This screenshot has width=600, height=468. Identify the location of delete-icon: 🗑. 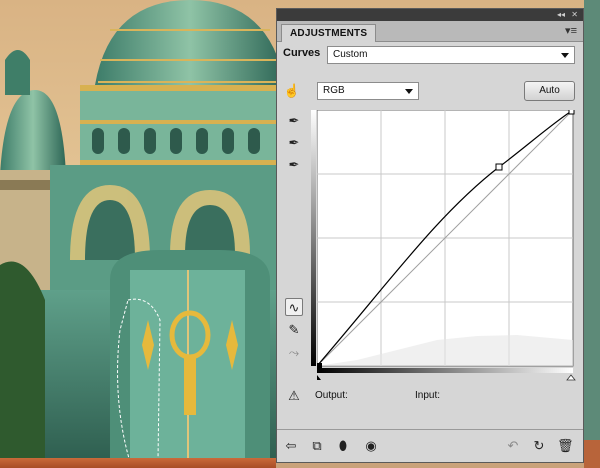
(565, 446).